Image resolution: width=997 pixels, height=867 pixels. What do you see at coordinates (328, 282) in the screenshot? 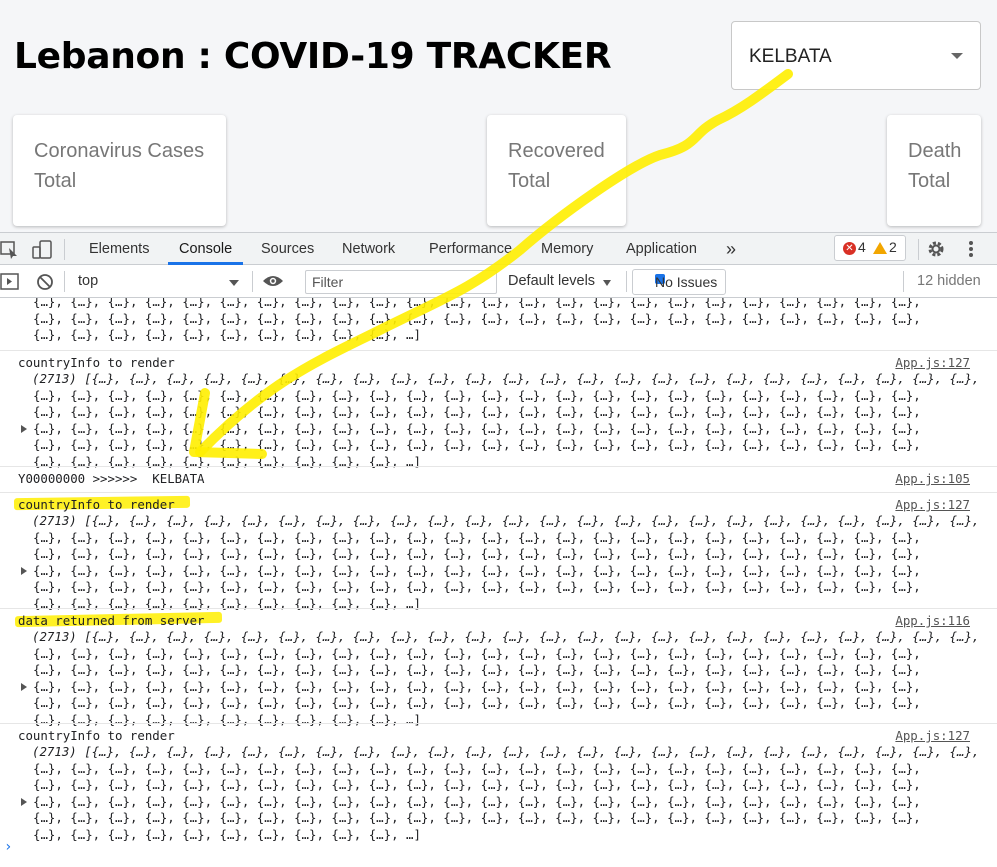
I see `filter-placeholder: Filter` at bounding box center [328, 282].